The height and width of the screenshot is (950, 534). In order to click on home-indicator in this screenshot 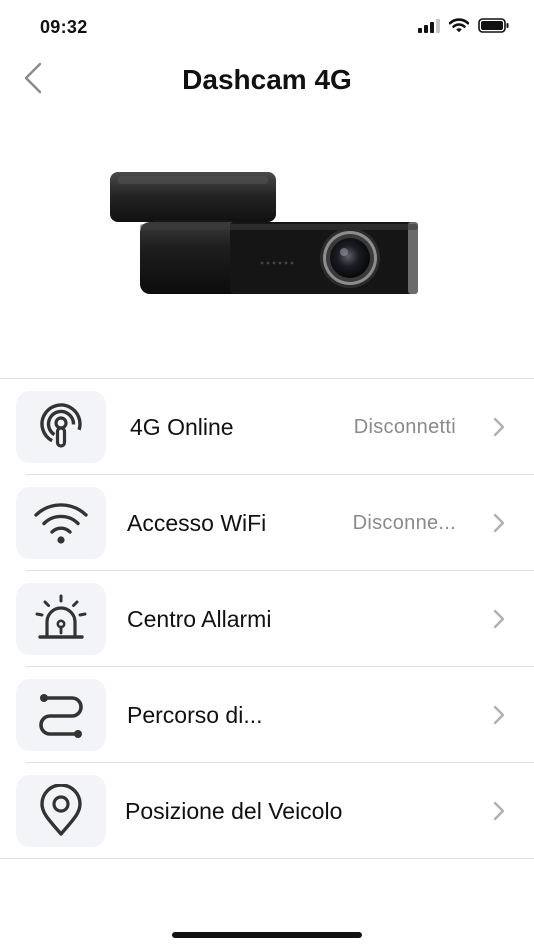, I will do `click(267, 935)`.